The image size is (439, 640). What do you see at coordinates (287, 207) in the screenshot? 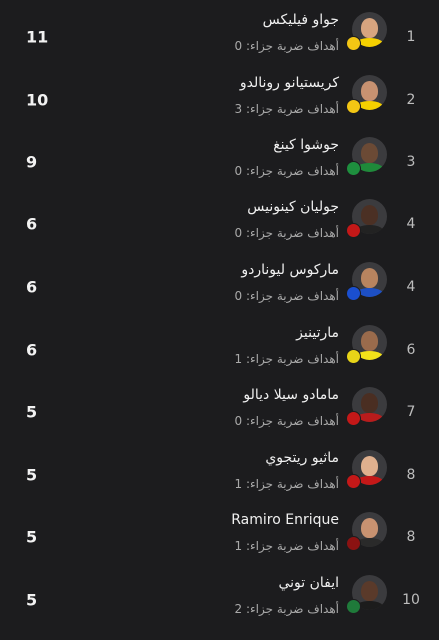
I see `player-name: جوليان كينونيس` at bounding box center [287, 207].